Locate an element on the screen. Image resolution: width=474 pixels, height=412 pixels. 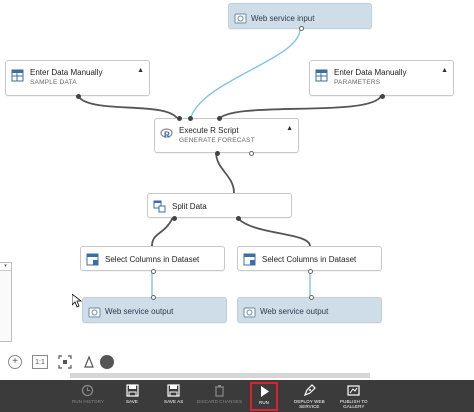
toolbar-label: SAVE AS is located at coordinates (174, 401).